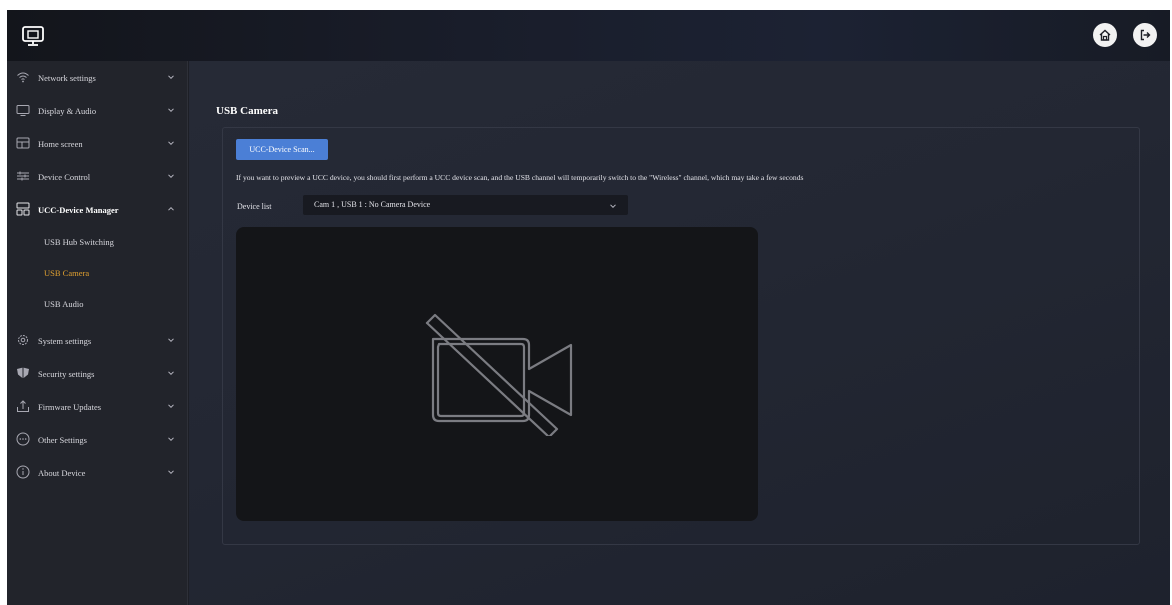 The image size is (1172, 605). Describe the element at coordinates (23, 176) in the screenshot. I see `sliders-icon` at that location.